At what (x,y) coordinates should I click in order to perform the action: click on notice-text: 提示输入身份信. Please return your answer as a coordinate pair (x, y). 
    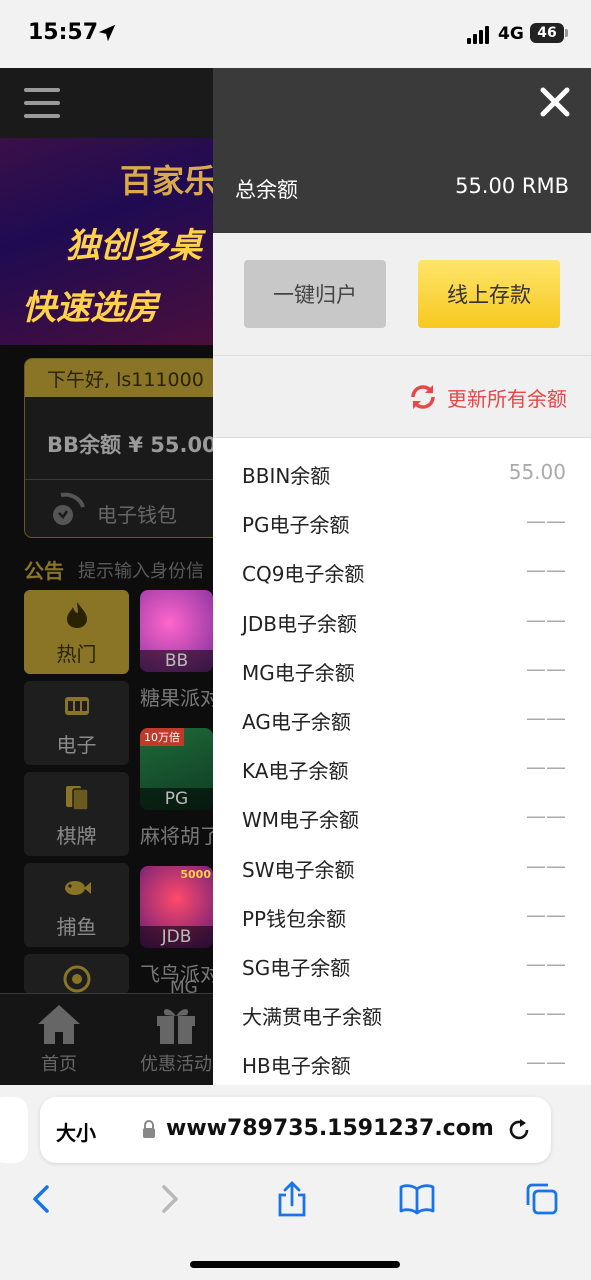
    Looking at the image, I should click on (141, 571).